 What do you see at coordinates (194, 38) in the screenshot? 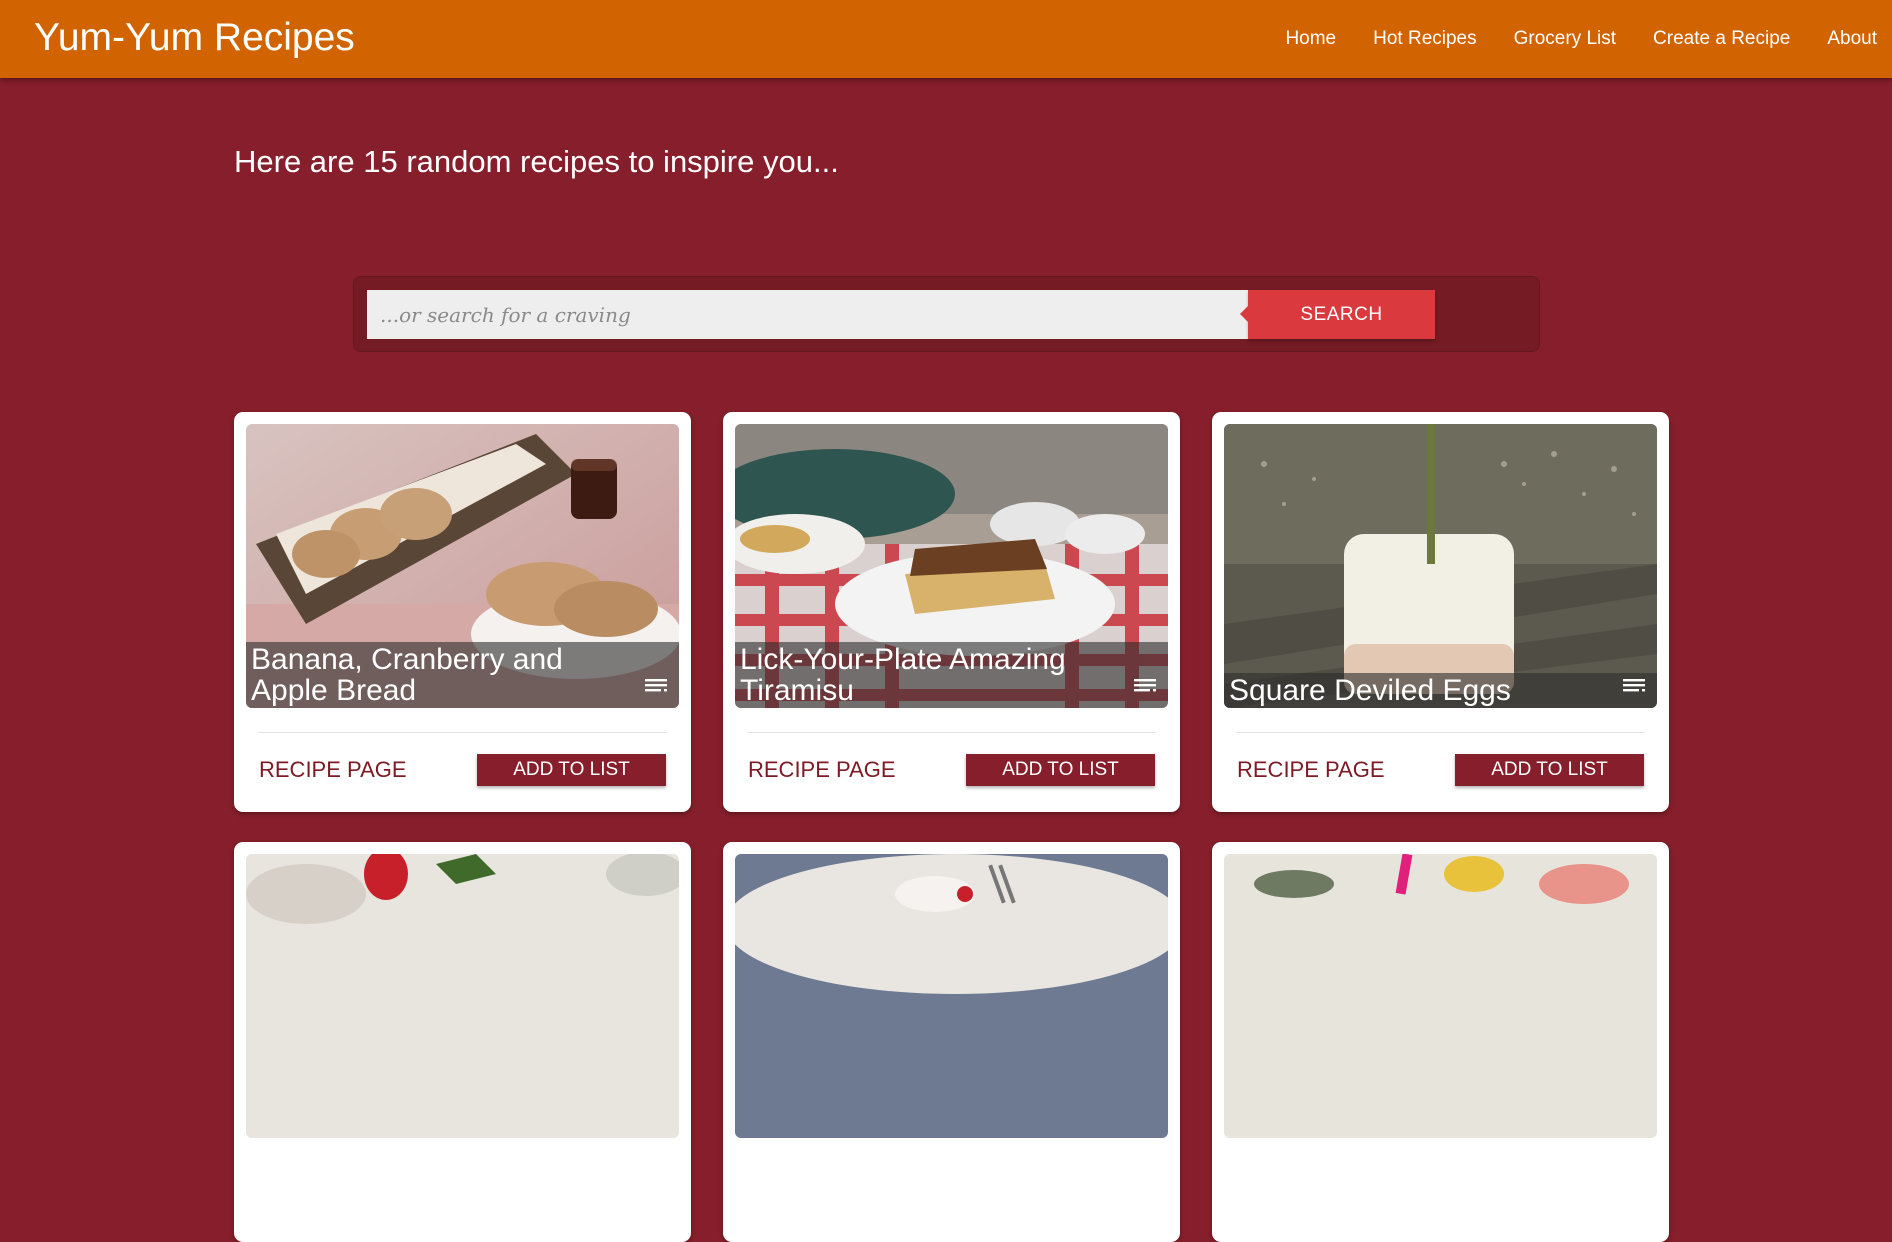
I see `brand-logo: Yum-Yum Recipes` at bounding box center [194, 38].